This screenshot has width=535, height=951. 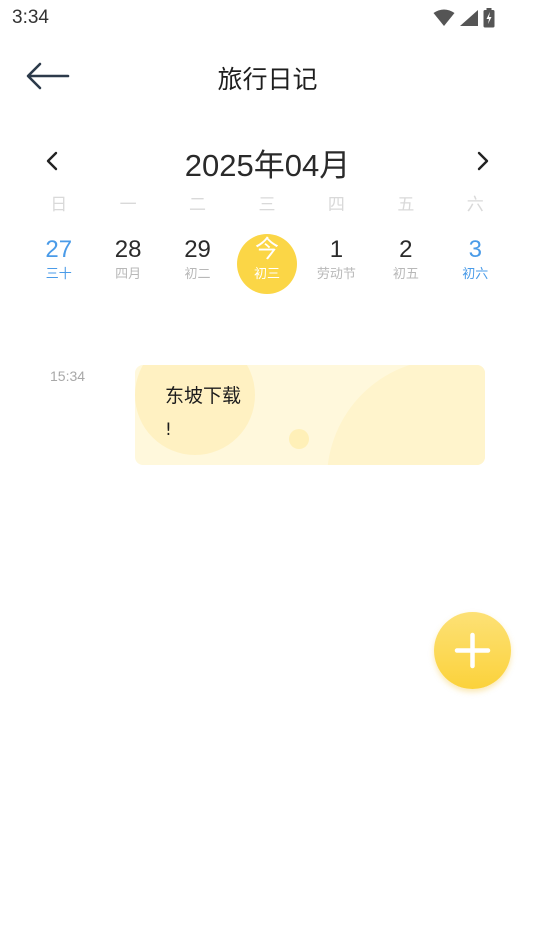 What do you see at coordinates (198, 205) in the screenshot?
I see `weekday-label: 二` at bounding box center [198, 205].